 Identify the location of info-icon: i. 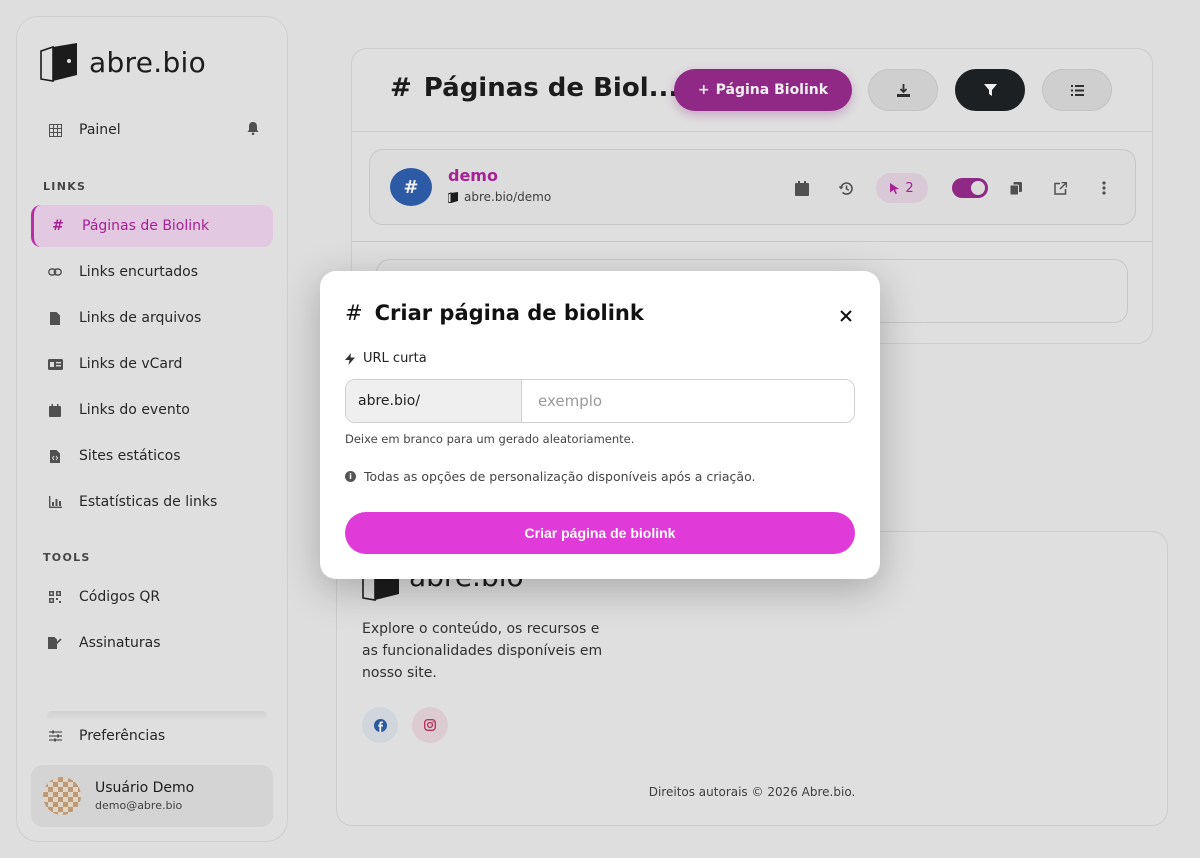
(350, 476).